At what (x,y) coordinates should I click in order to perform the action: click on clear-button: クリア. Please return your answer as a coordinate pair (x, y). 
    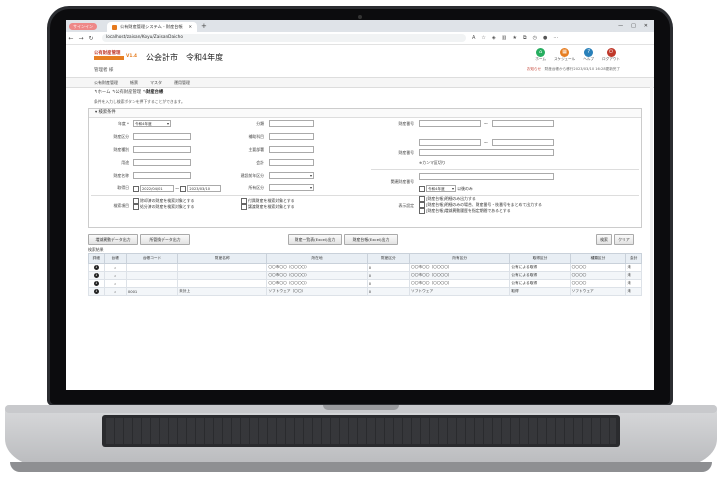
    Looking at the image, I should click on (624, 239).